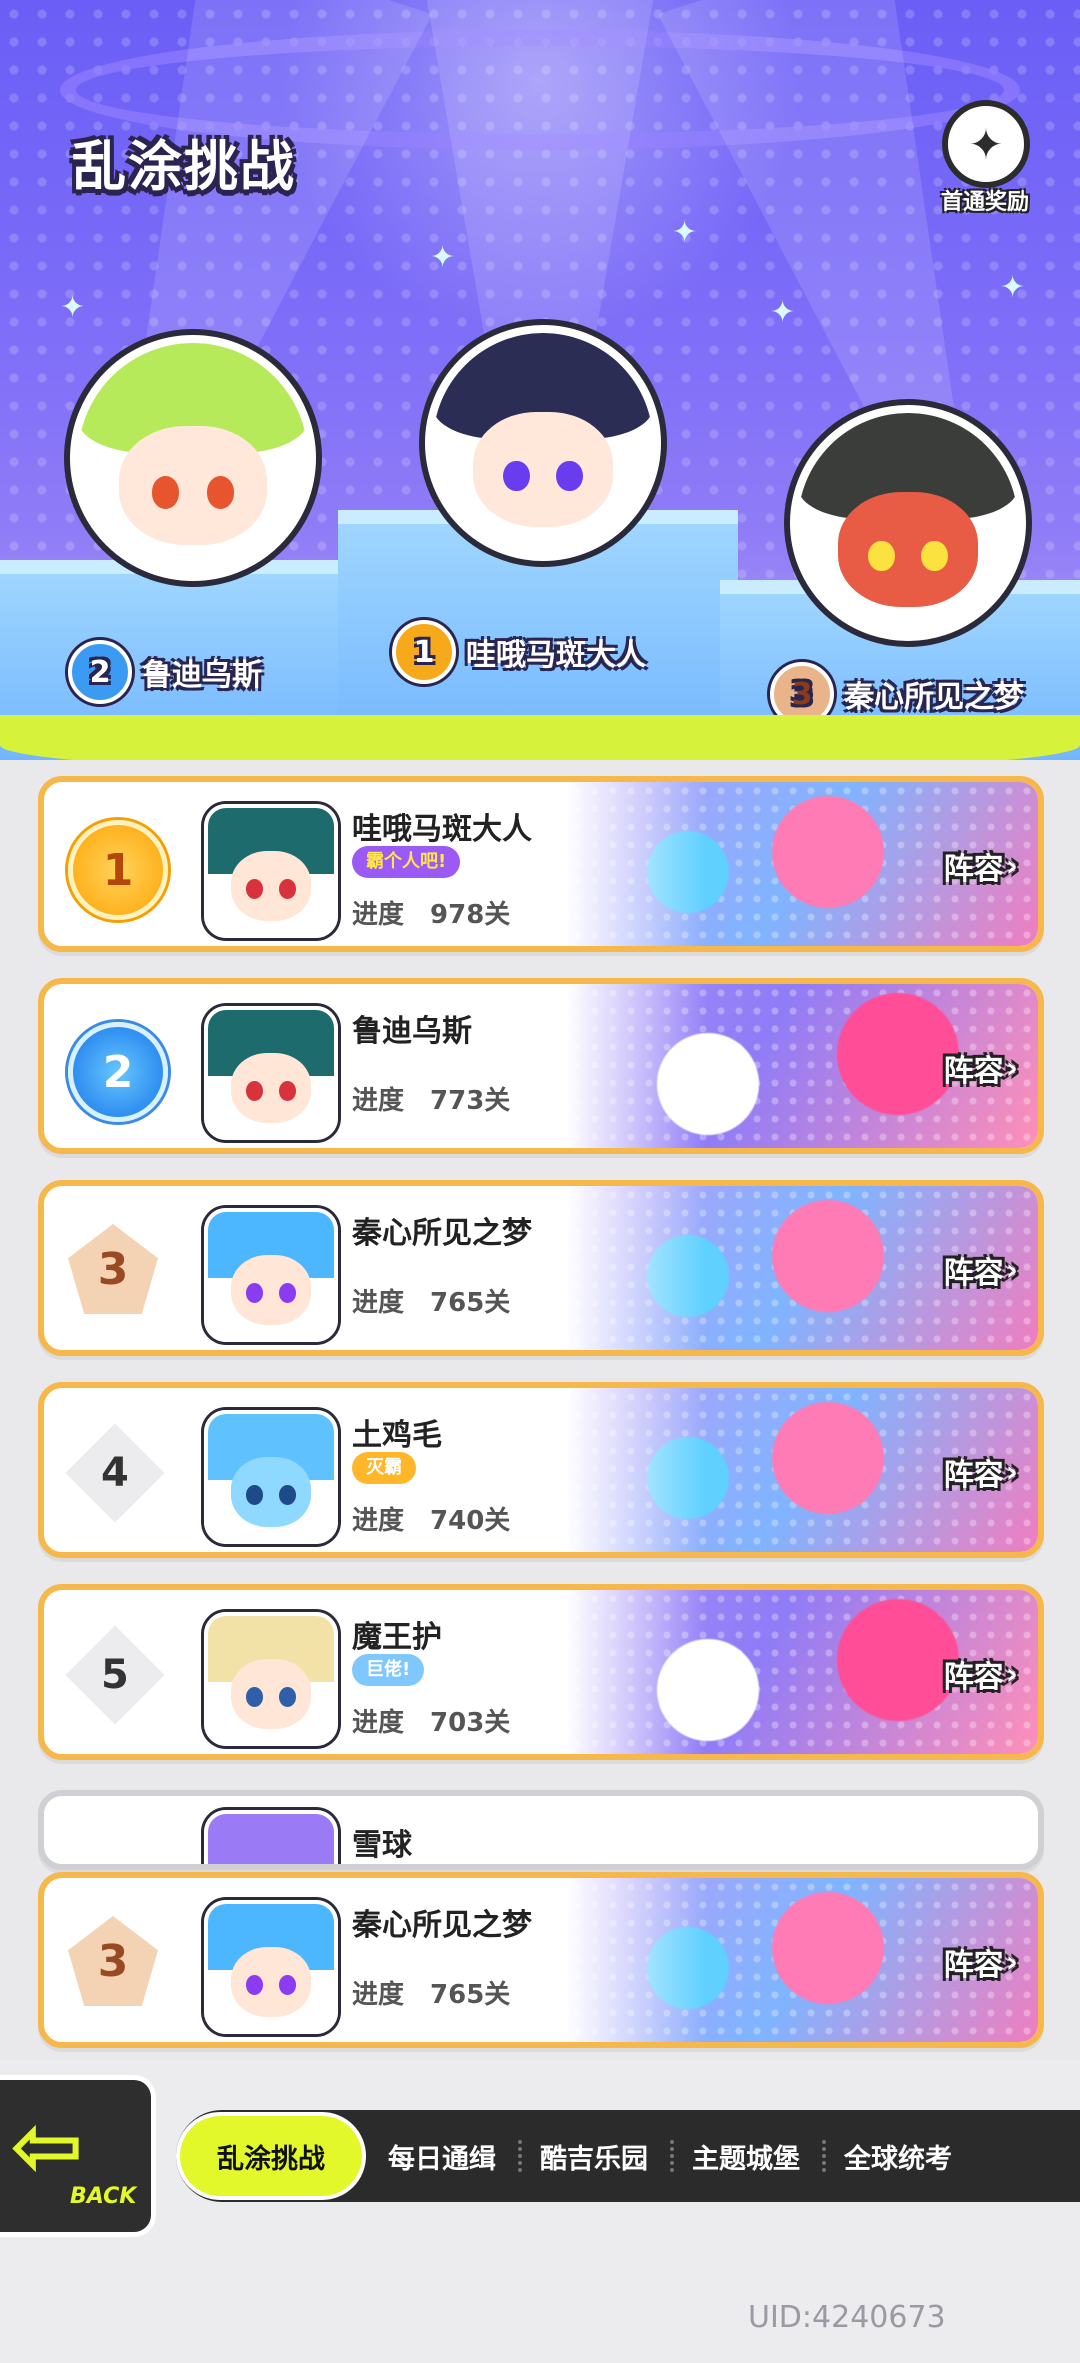  I want to click on page-title: 乱涂挑战, so click(184, 166).